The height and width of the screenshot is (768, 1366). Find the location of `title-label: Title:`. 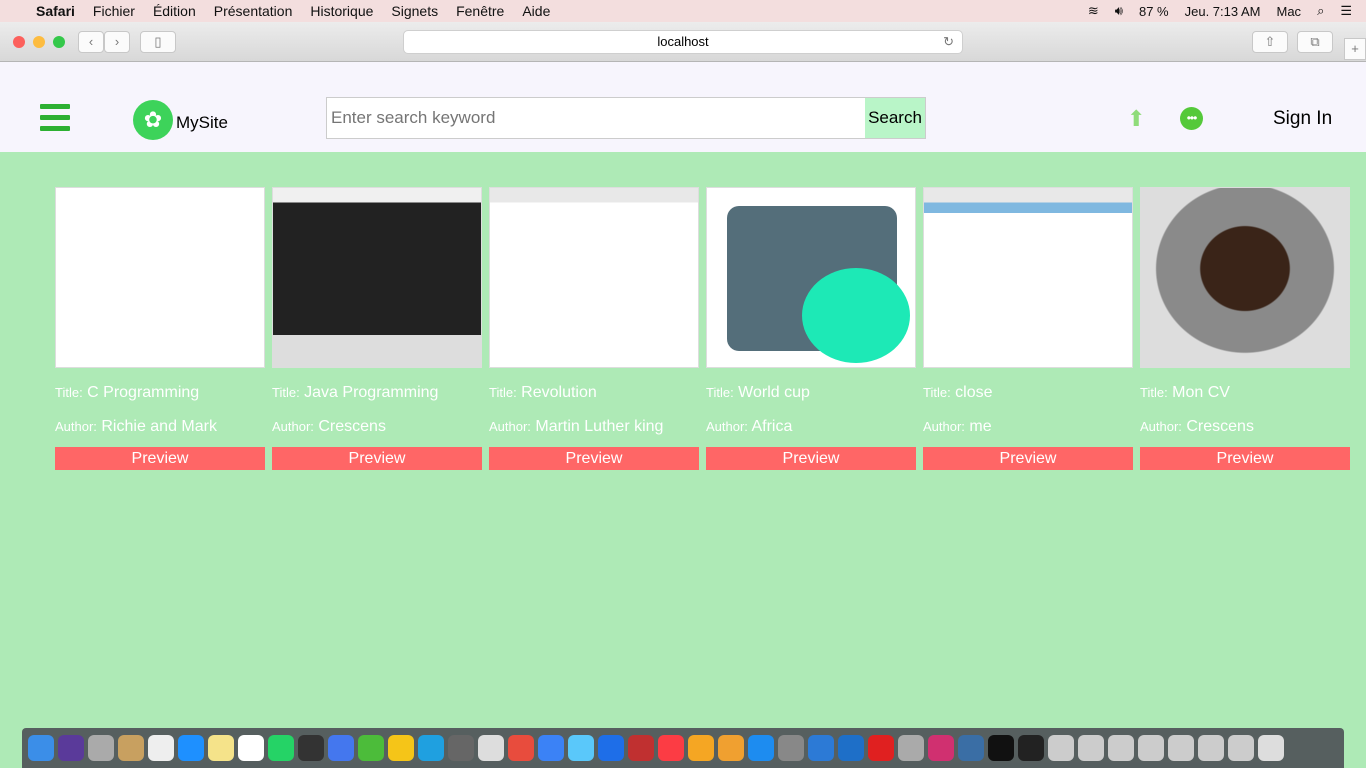

title-label: Title: is located at coordinates (937, 392).